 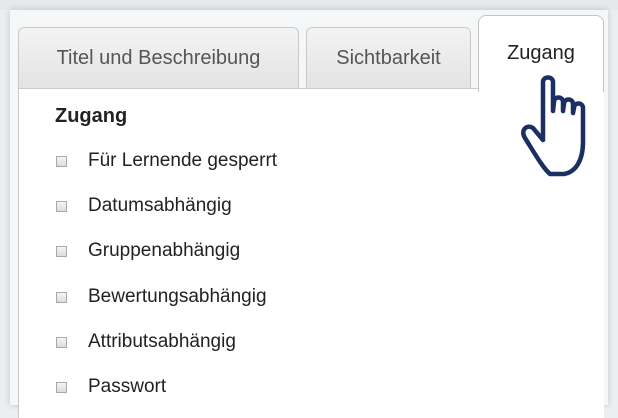 I want to click on tab-sichtbarkeit: Sichtbarkeit, so click(x=388, y=58).